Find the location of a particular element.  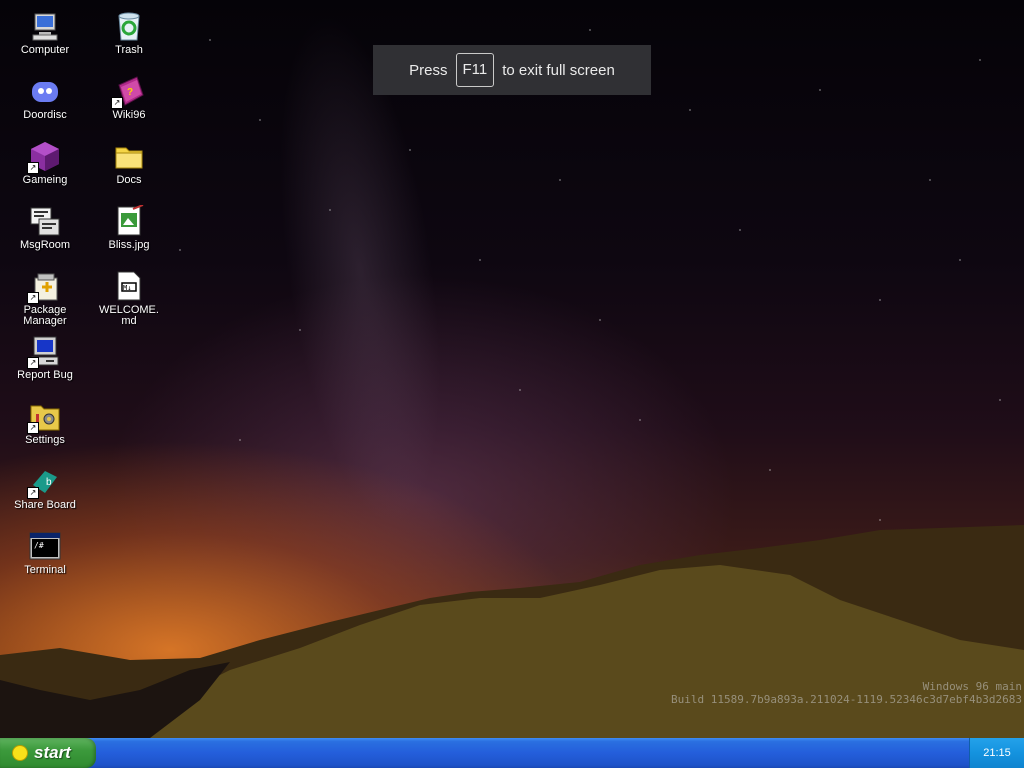

smiley-icon is located at coordinates (20, 753).